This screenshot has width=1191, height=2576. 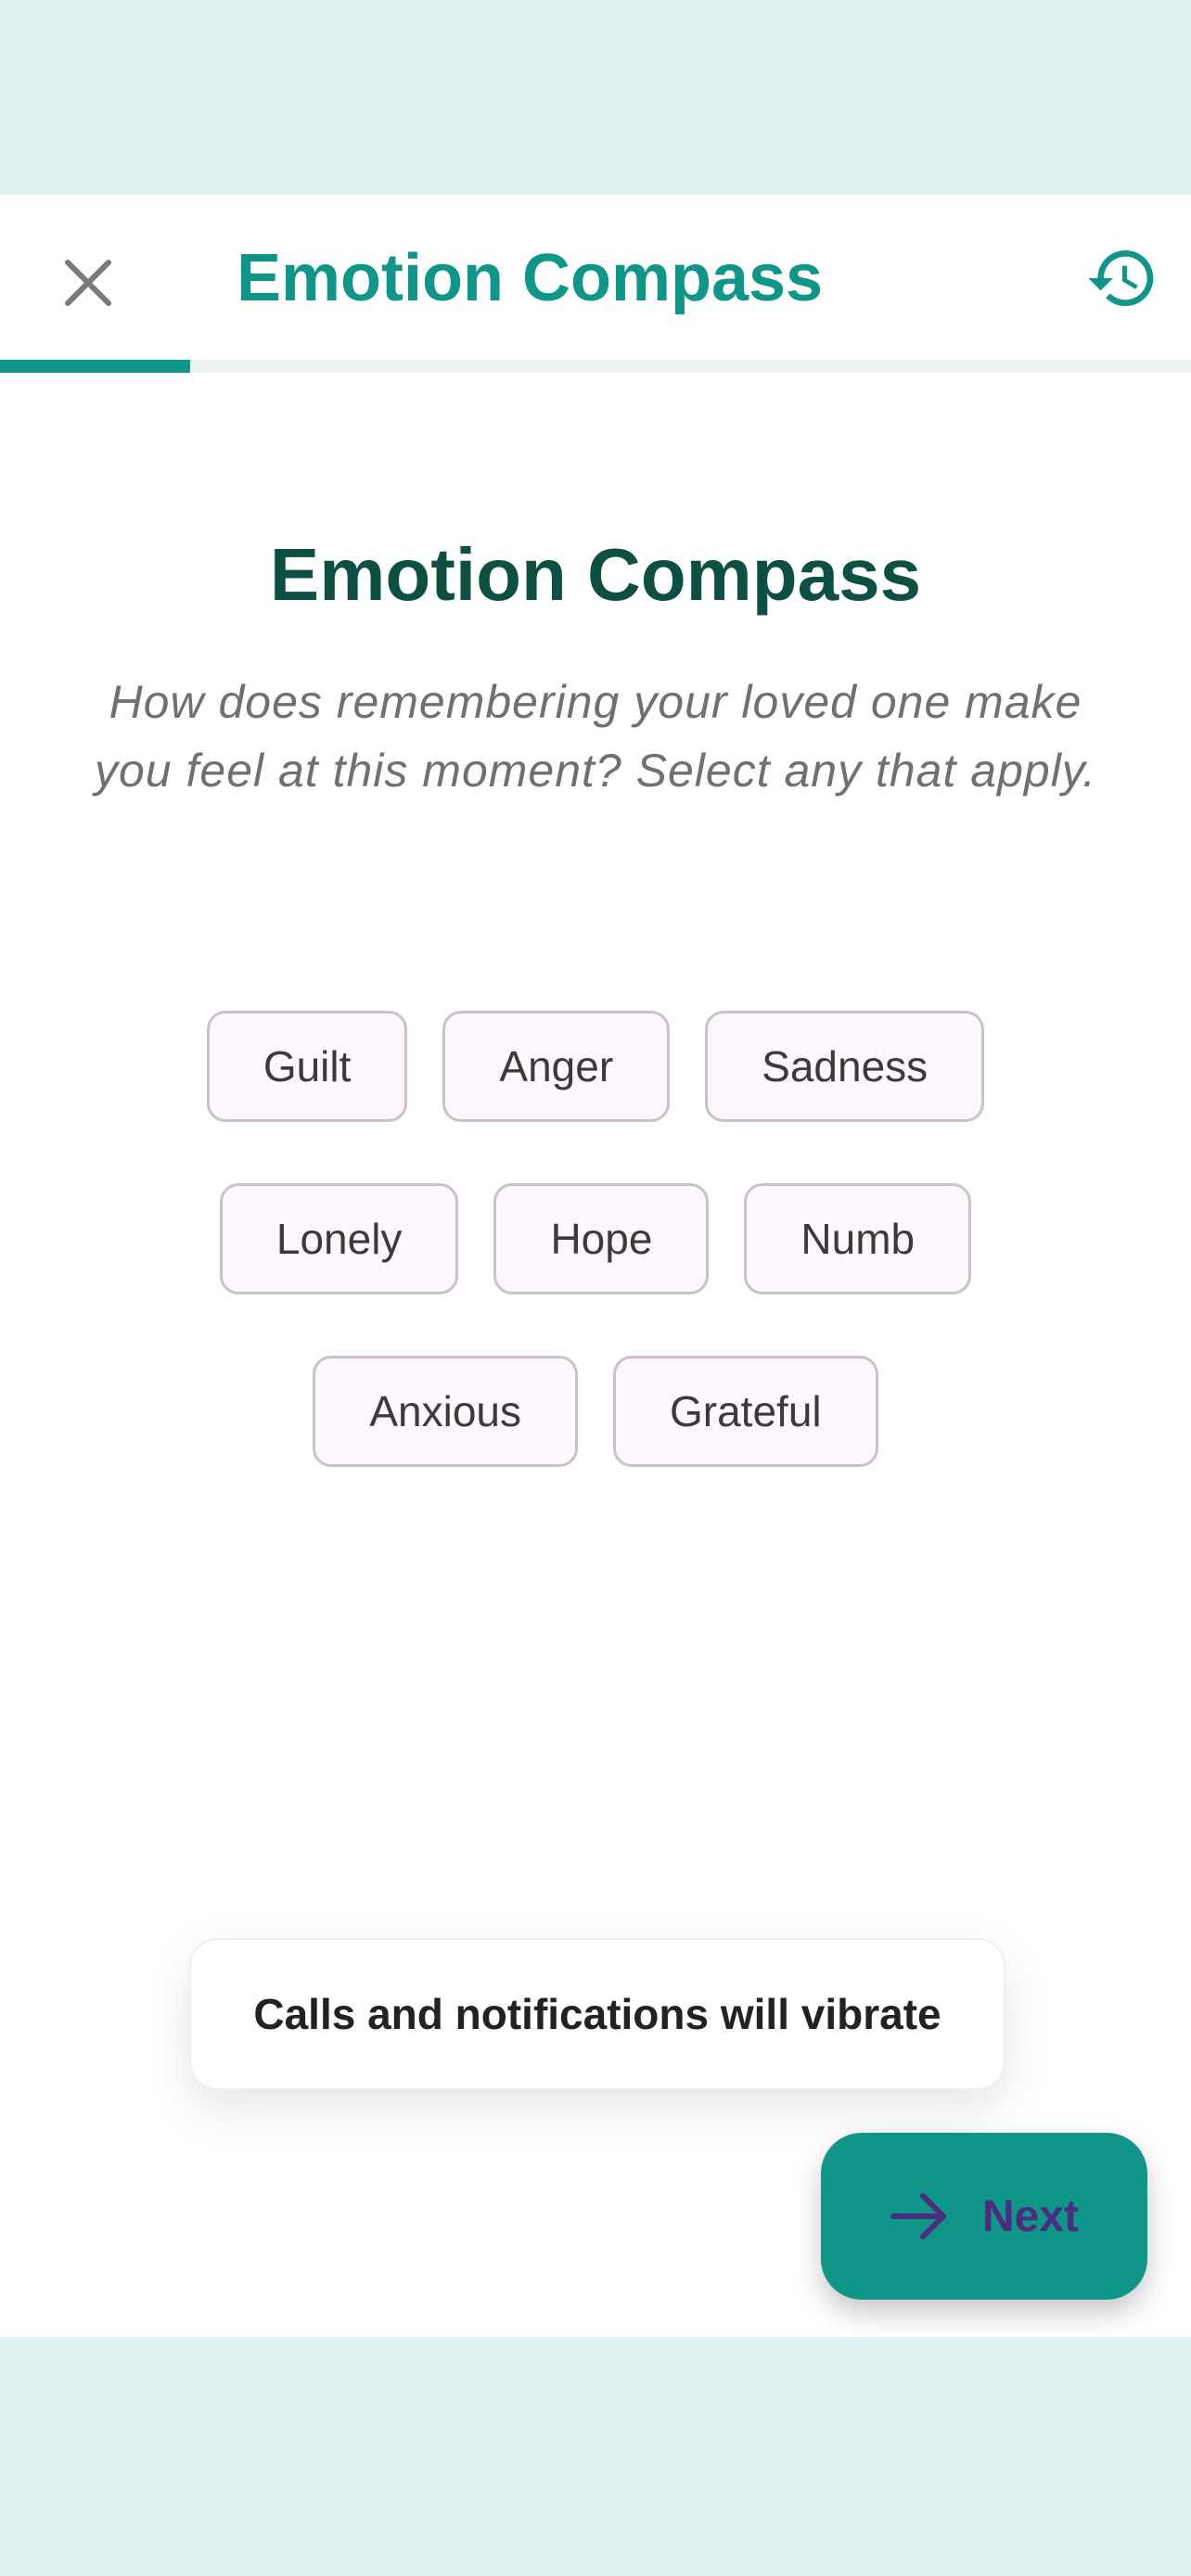 I want to click on next-button-label: Next, so click(x=1030, y=2216).